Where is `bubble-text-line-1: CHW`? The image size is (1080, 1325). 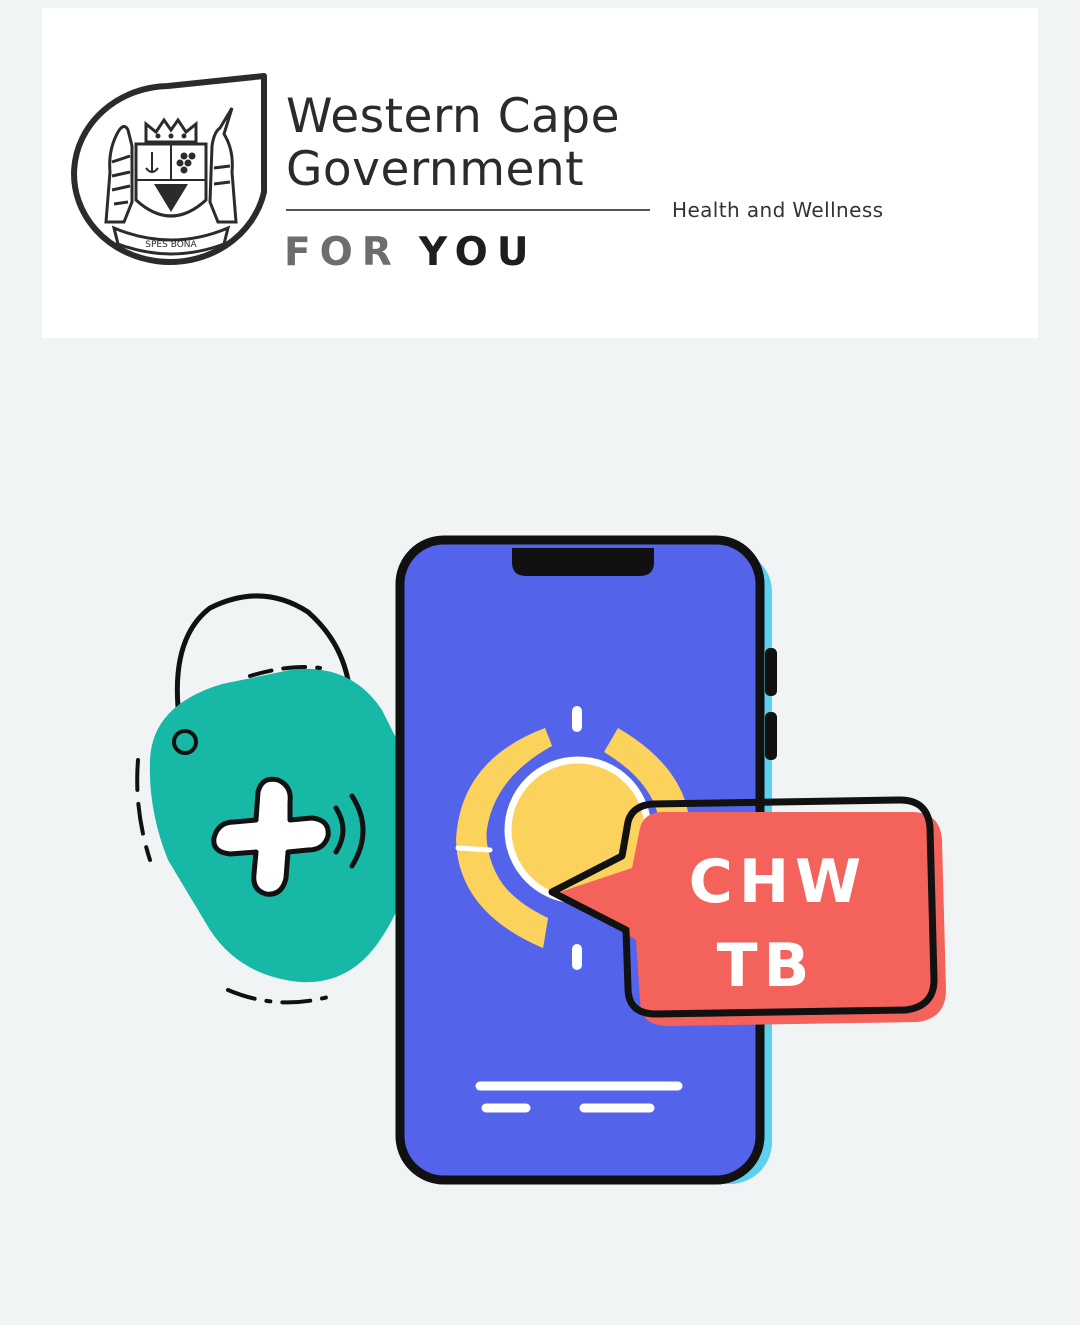
bubble-text-line-1: CHW is located at coordinates (778, 882).